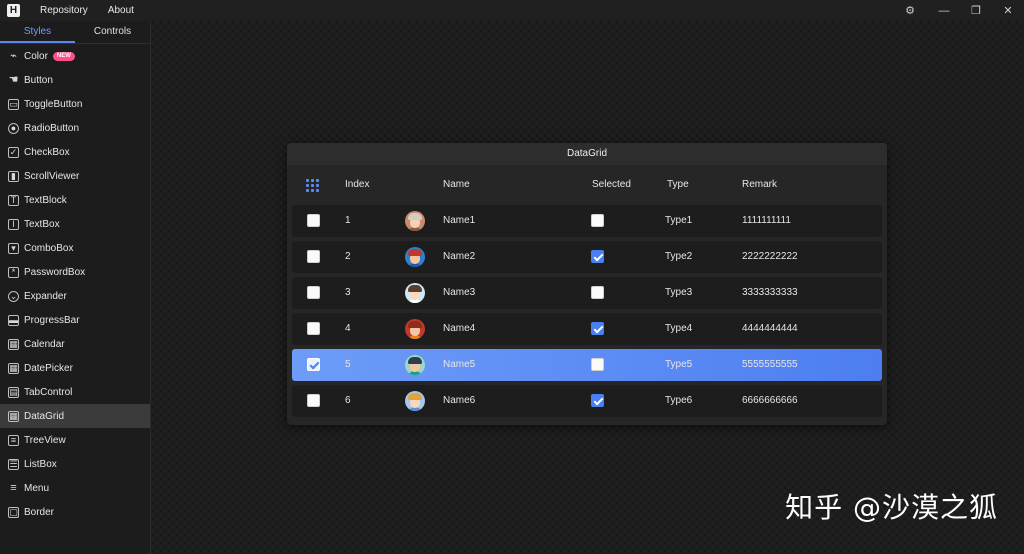 Image resolution: width=1024 pixels, height=554 pixels. What do you see at coordinates (456, 185) in the screenshot?
I see `column-header-name: Name` at bounding box center [456, 185].